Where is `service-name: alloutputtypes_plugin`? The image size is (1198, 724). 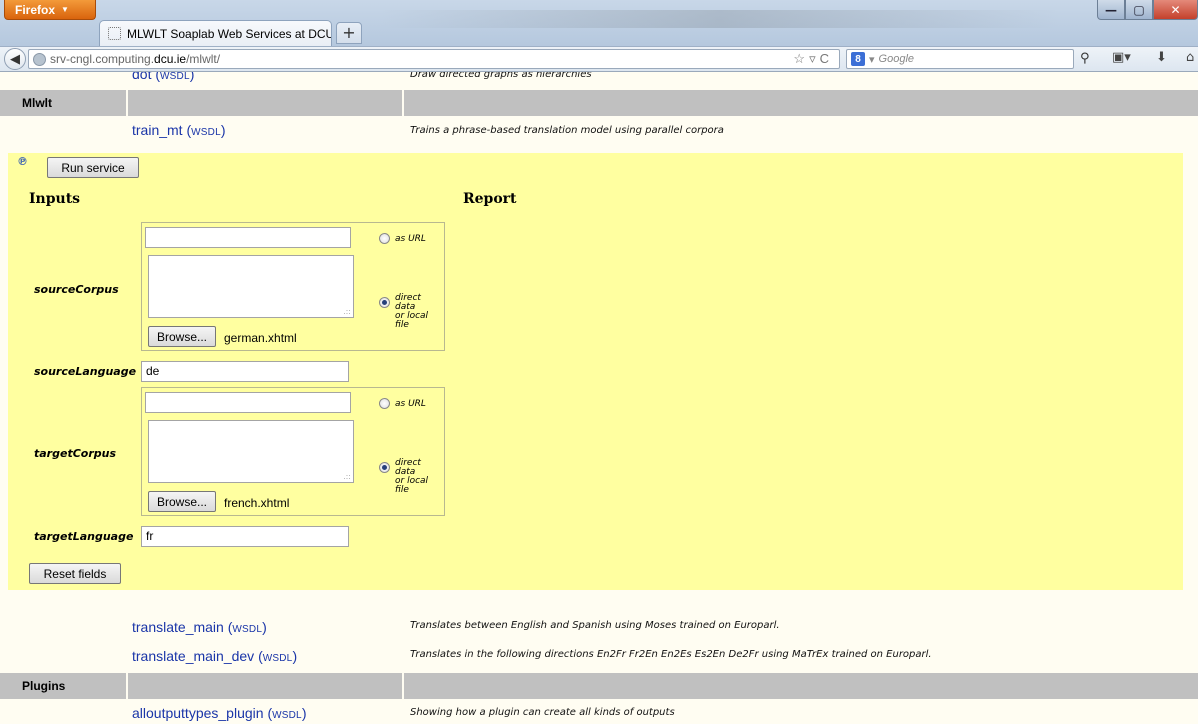
service-name: alloutputtypes_plugin is located at coordinates (198, 713).